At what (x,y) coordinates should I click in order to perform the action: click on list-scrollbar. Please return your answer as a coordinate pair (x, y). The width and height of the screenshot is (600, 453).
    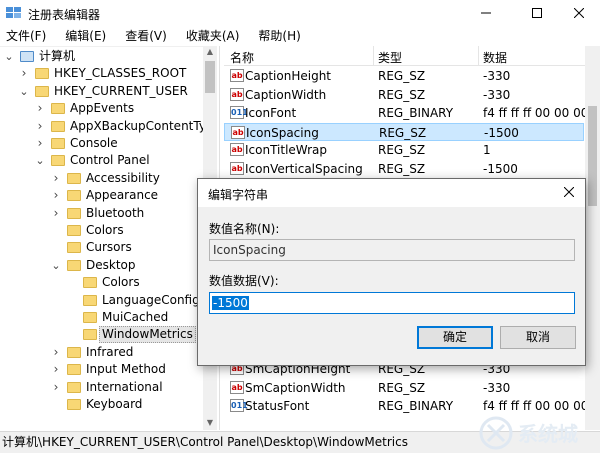
    Looking at the image, I should click on (592, 238).